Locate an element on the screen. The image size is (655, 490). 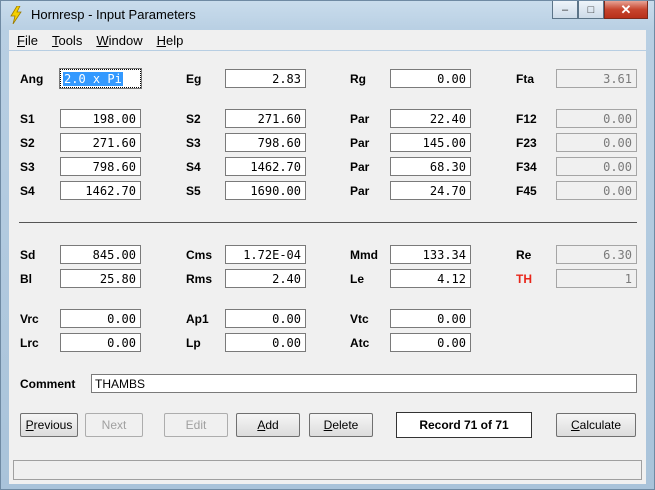
horn-f34-label: F34 is located at coordinates (526, 167).